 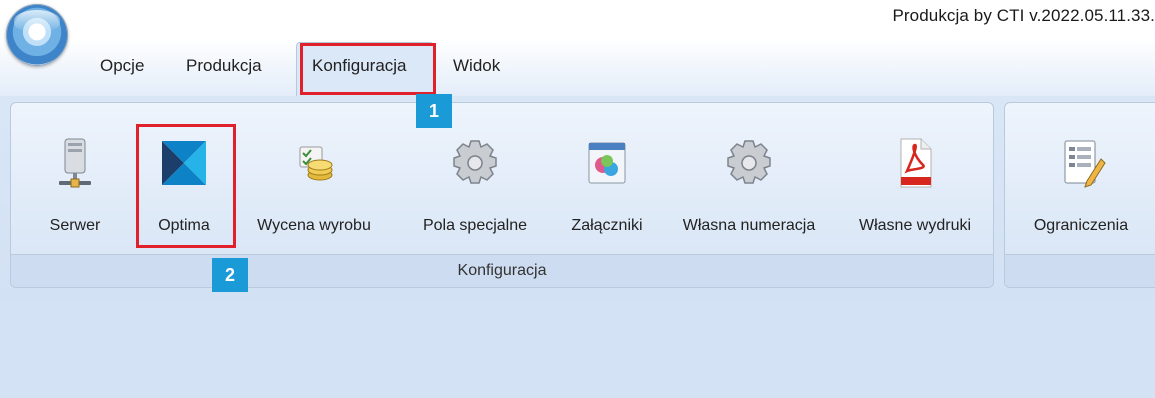 What do you see at coordinates (314, 225) in the screenshot?
I see `wycena-wyrobu-label: Wycena wyrobu` at bounding box center [314, 225].